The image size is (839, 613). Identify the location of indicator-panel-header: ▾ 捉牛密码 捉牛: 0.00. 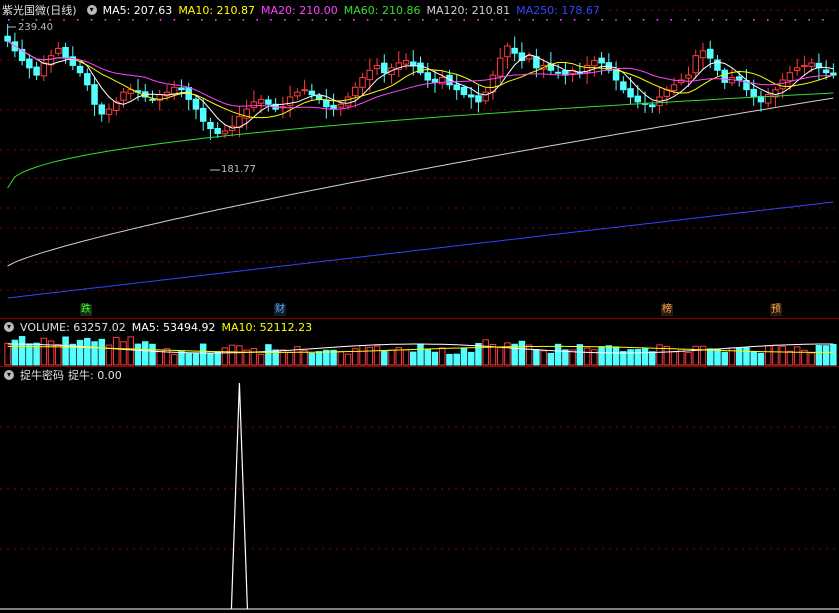
(64, 375).